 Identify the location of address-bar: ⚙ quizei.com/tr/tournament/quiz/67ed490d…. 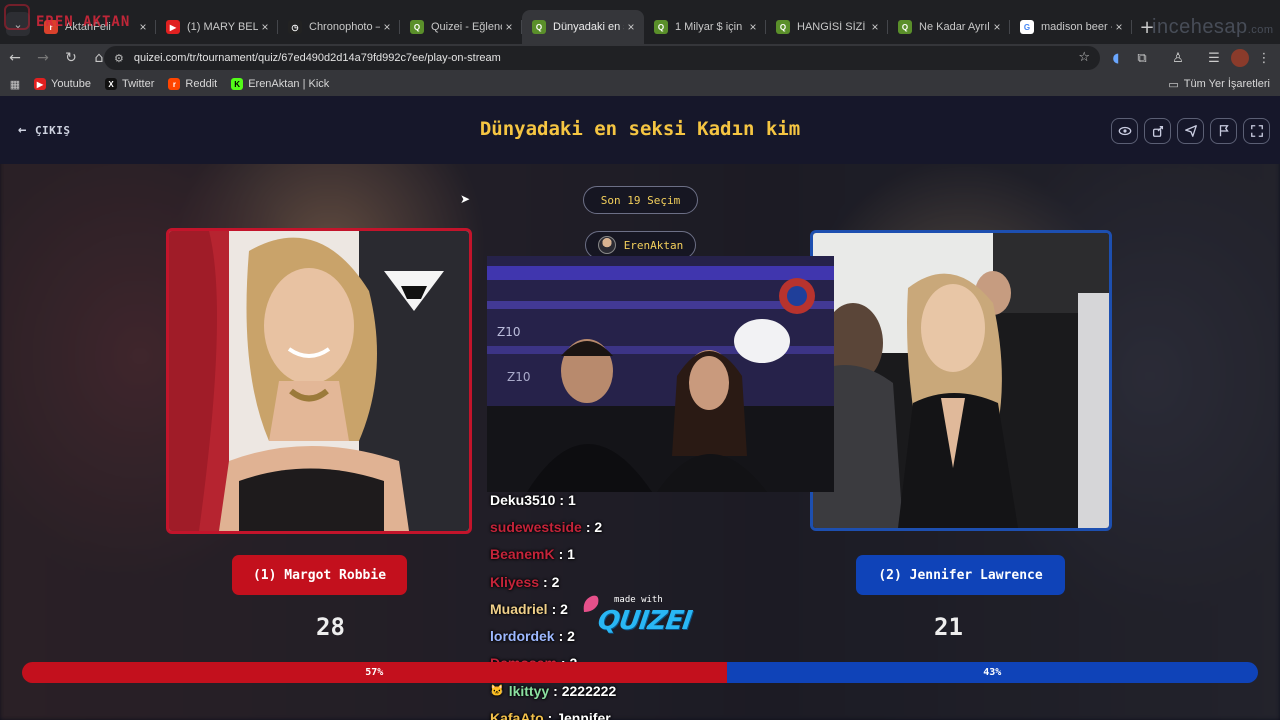
(602, 58).